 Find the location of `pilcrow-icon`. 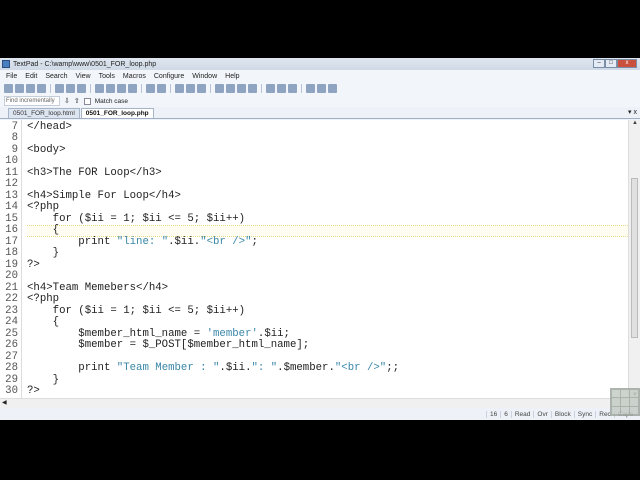

pilcrow-icon is located at coordinates (201, 88).